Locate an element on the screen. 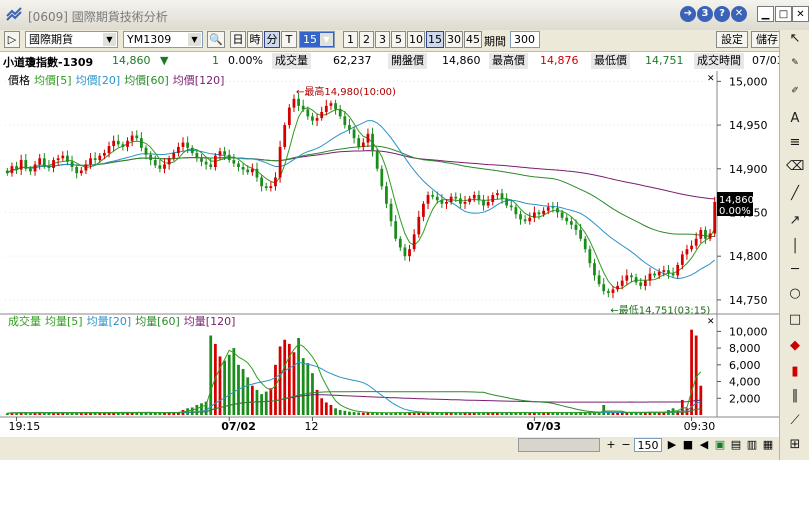 This screenshot has width=809, height=524. interval-5: 5 is located at coordinates (398, 39).